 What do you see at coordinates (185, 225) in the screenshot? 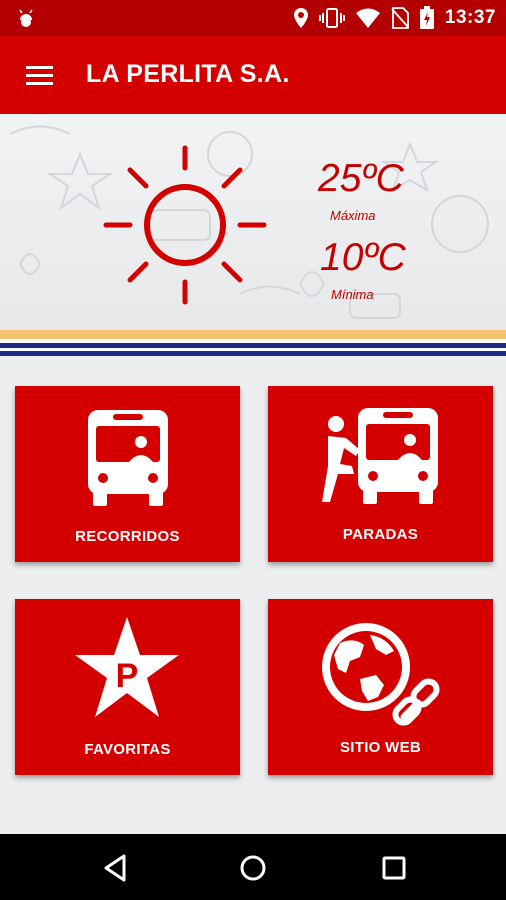
I see `sun-icon` at bounding box center [185, 225].